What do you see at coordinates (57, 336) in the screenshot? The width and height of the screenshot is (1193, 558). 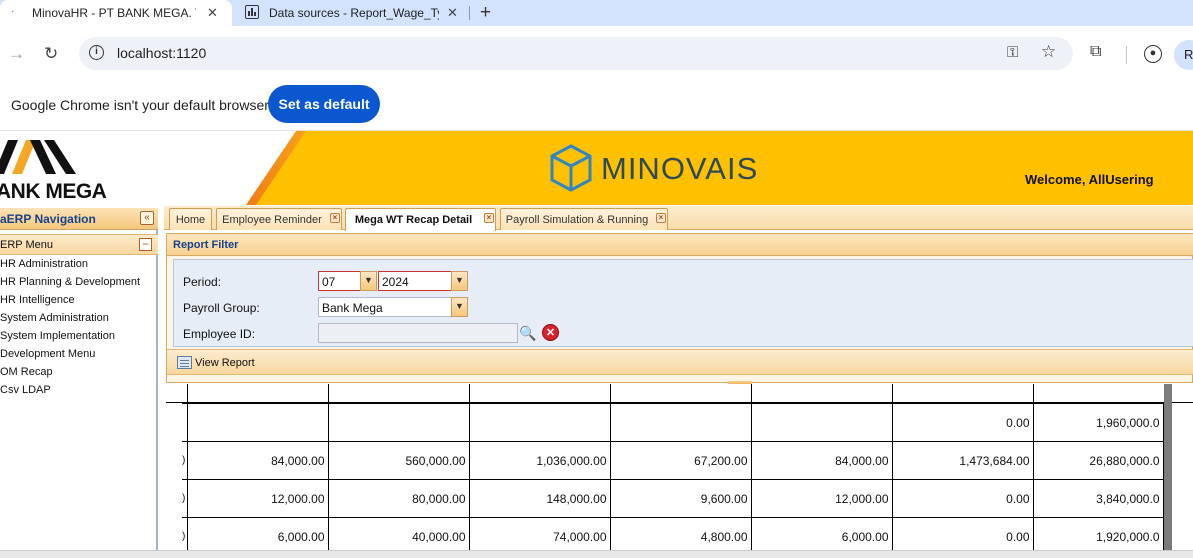 I see `menu-item-system-implementation: System Implementation` at bounding box center [57, 336].